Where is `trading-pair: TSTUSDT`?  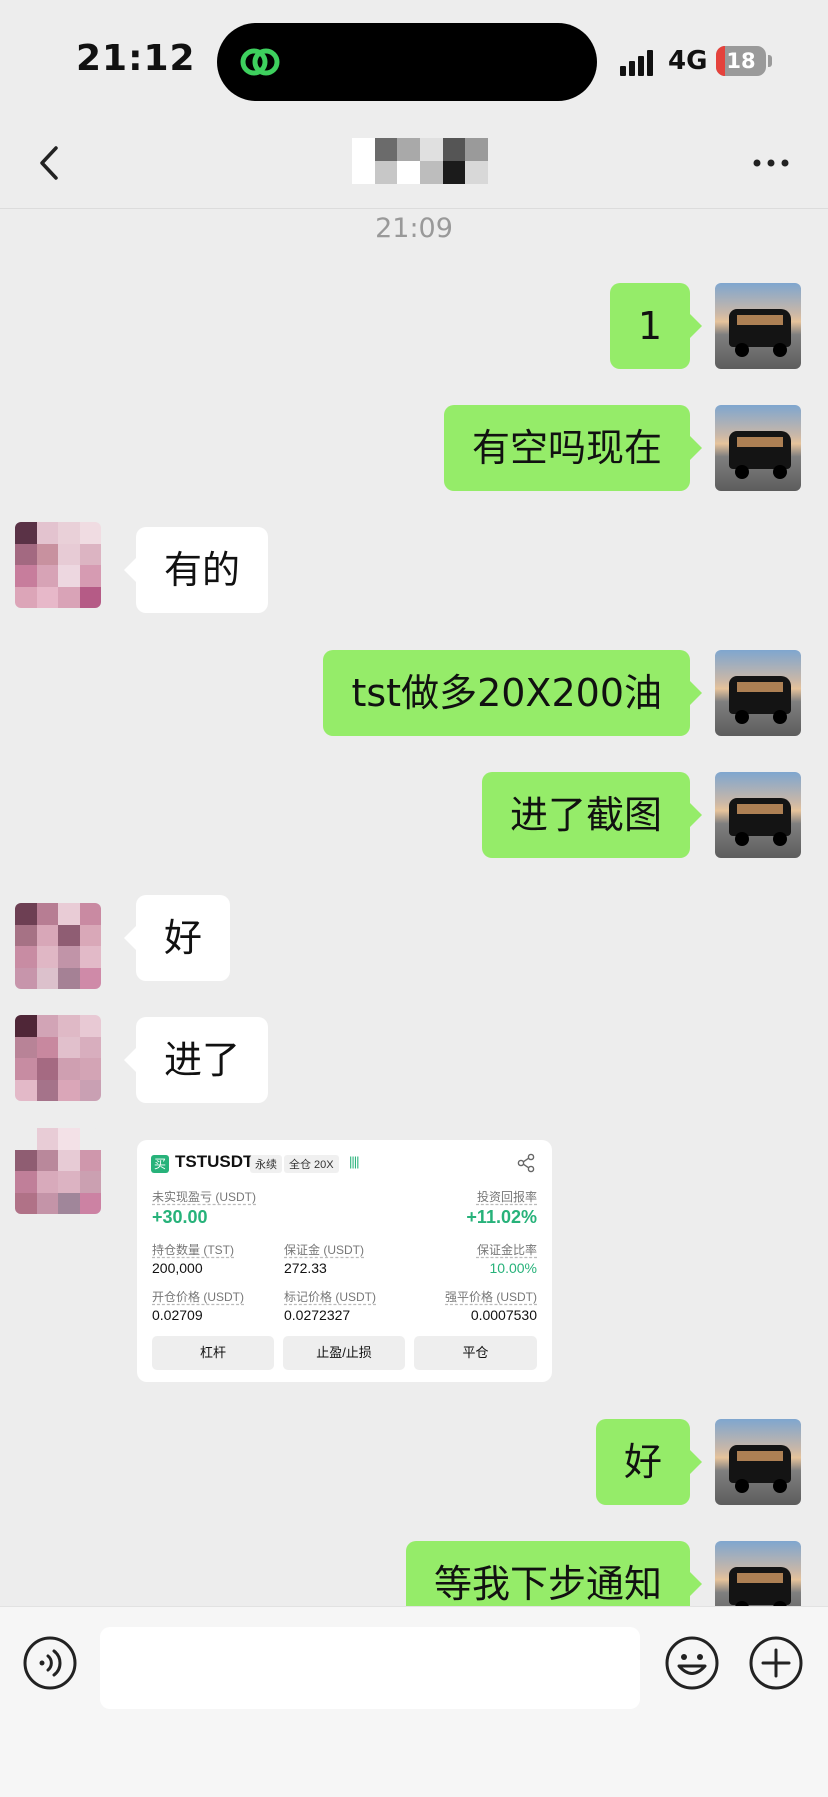
trading-pair: TSTUSDT is located at coordinates (214, 1161).